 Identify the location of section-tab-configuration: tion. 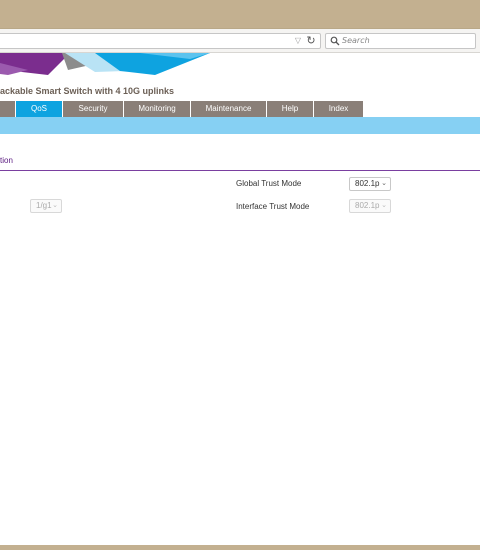
(6, 160).